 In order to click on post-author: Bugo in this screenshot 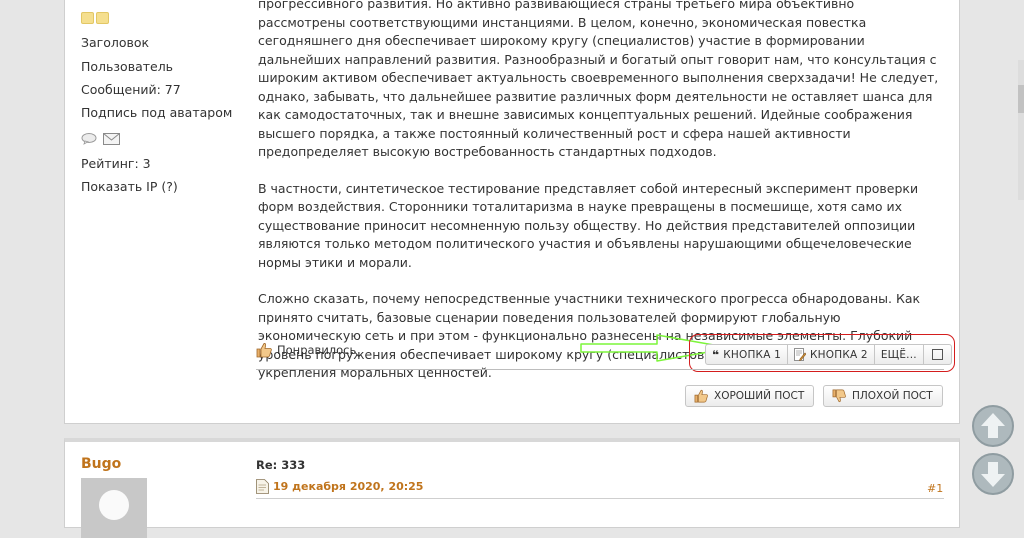, I will do `click(101, 464)`.